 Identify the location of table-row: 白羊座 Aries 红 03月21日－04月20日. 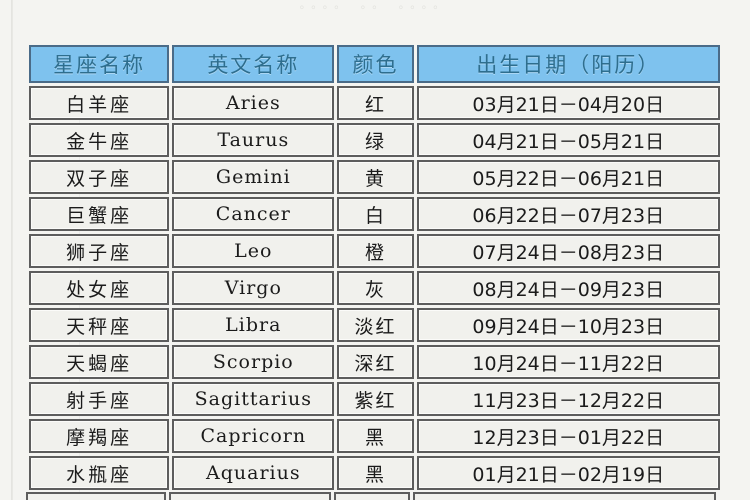
(374, 103).